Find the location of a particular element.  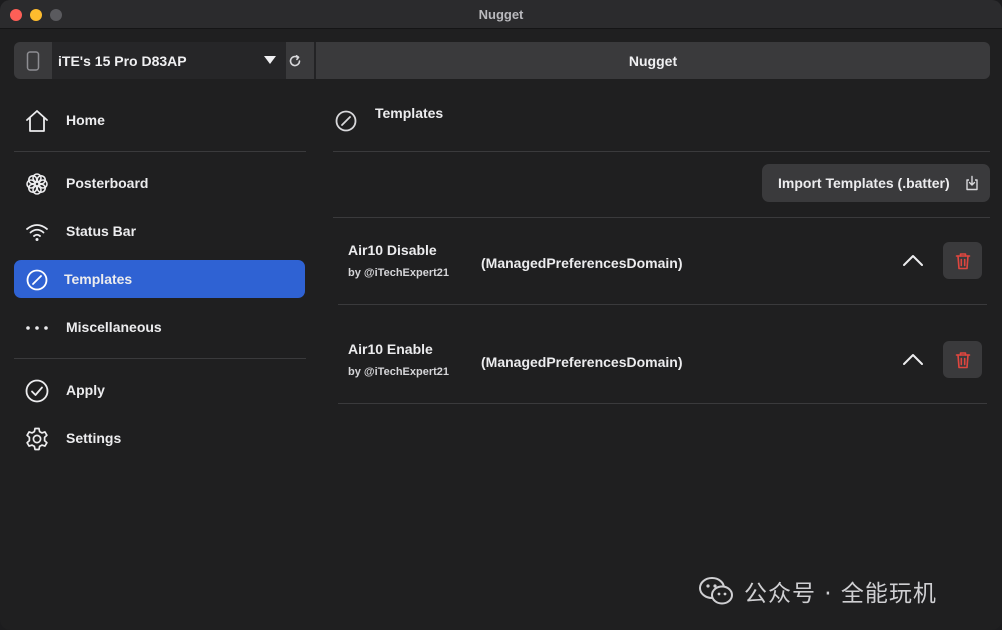

gear-icon is located at coordinates (37, 439).